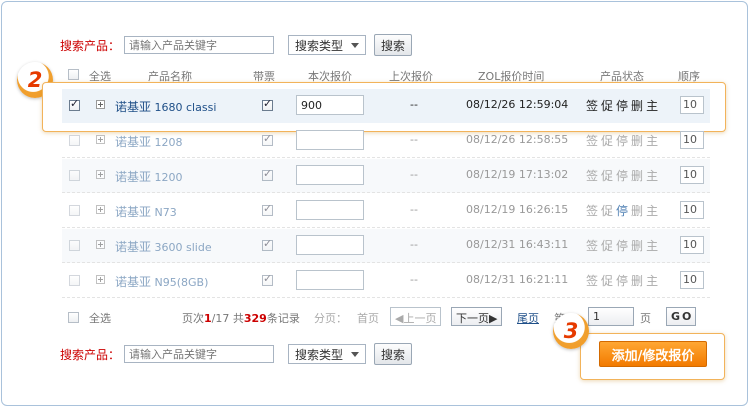 The height and width of the screenshot is (408, 750). What do you see at coordinates (330, 318) in the screenshot?
I see `paging-label: 分页：` at bounding box center [330, 318].